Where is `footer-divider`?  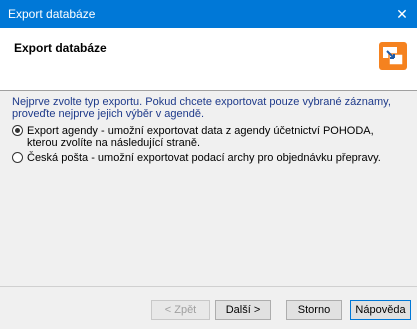 footer-divider is located at coordinates (208, 286).